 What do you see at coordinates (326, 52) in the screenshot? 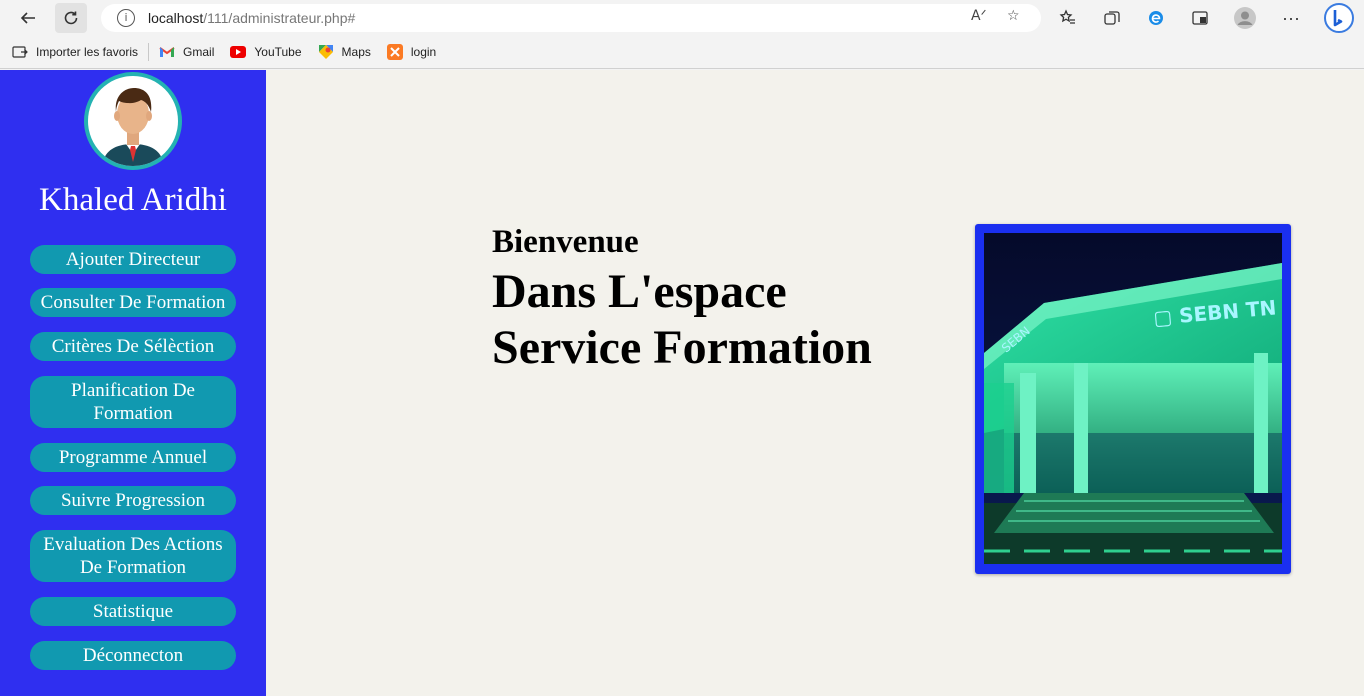
I see `maps-icon` at bounding box center [326, 52].